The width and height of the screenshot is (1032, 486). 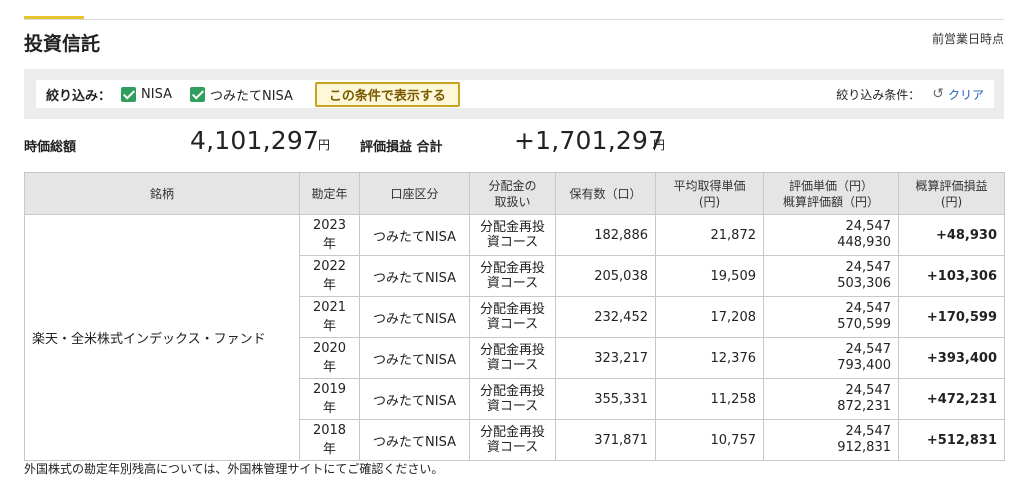 What do you see at coordinates (605, 440) in the screenshot?
I see `cell-quantity: 371,871` at bounding box center [605, 440].